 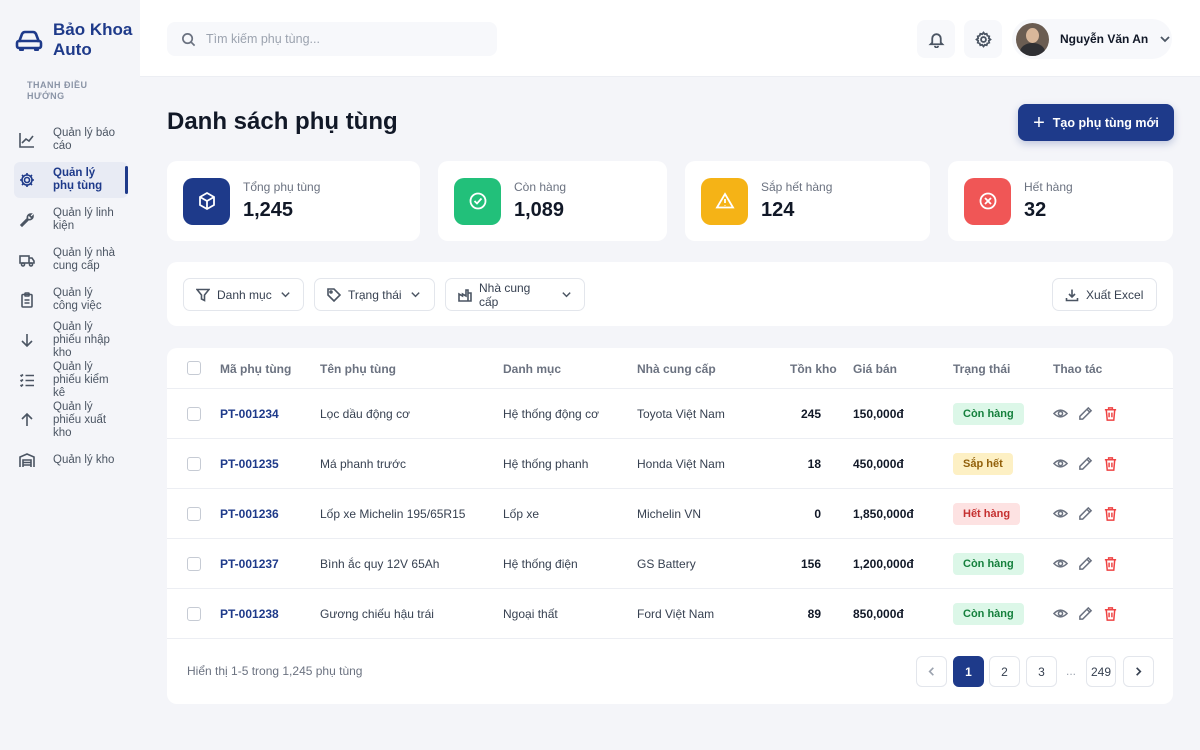 I want to click on stat-label: Tổng phụ tùng, so click(x=282, y=187).